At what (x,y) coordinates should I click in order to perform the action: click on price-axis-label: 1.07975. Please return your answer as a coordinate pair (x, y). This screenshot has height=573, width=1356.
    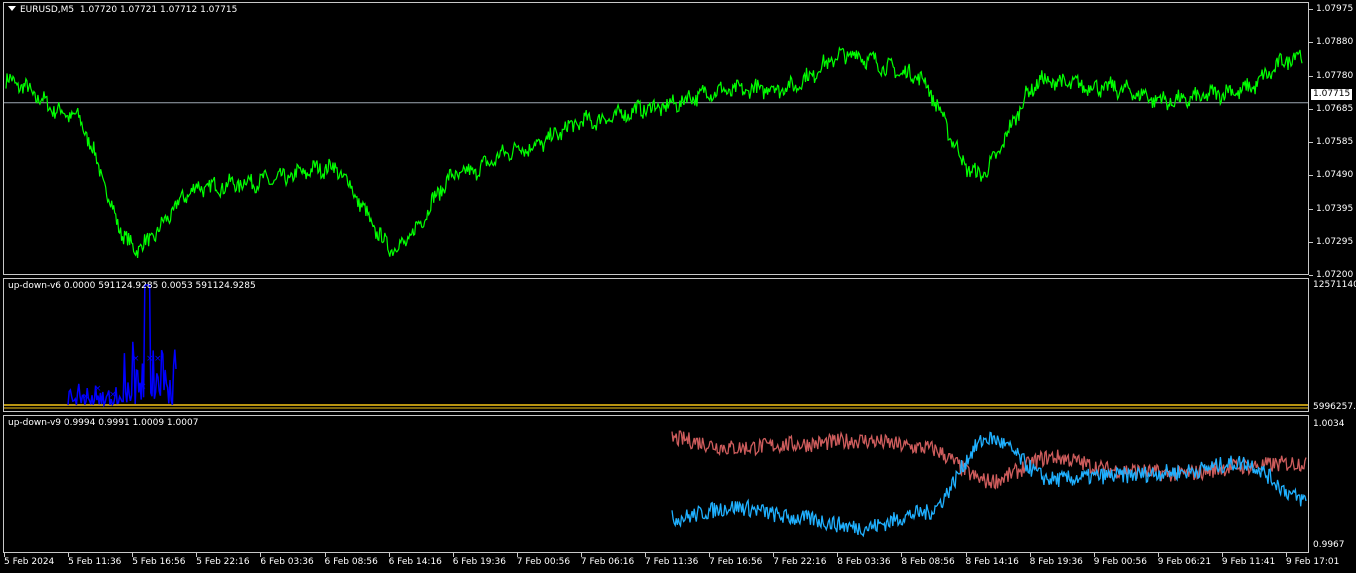
    Looking at the image, I should click on (1335, 9).